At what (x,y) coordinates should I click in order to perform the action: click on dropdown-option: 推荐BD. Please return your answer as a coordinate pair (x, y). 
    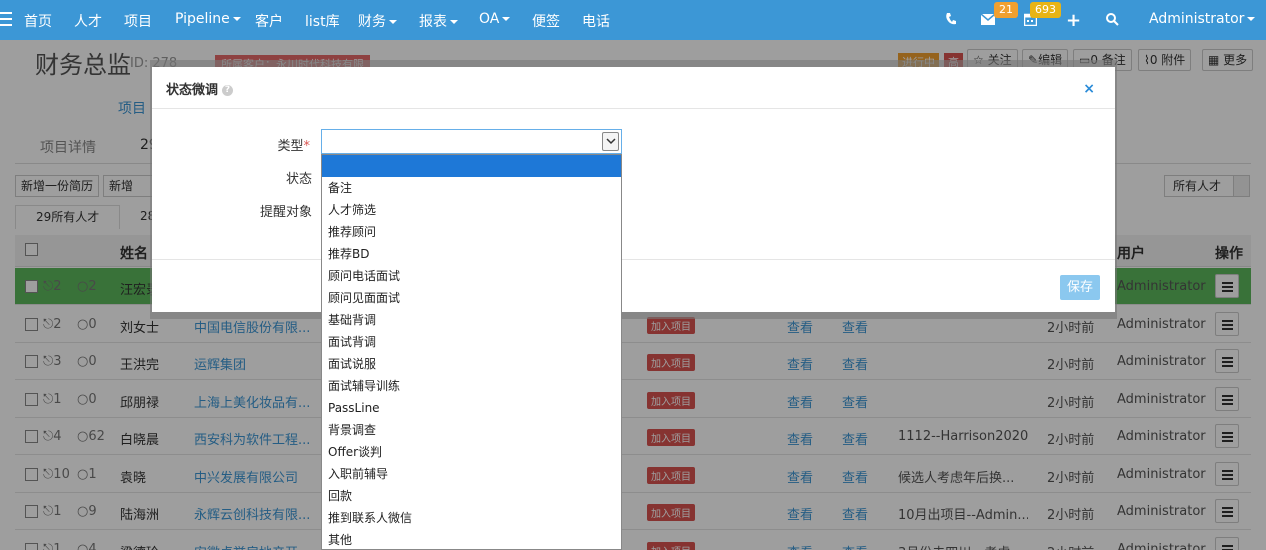
    Looking at the image, I should click on (471, 254).